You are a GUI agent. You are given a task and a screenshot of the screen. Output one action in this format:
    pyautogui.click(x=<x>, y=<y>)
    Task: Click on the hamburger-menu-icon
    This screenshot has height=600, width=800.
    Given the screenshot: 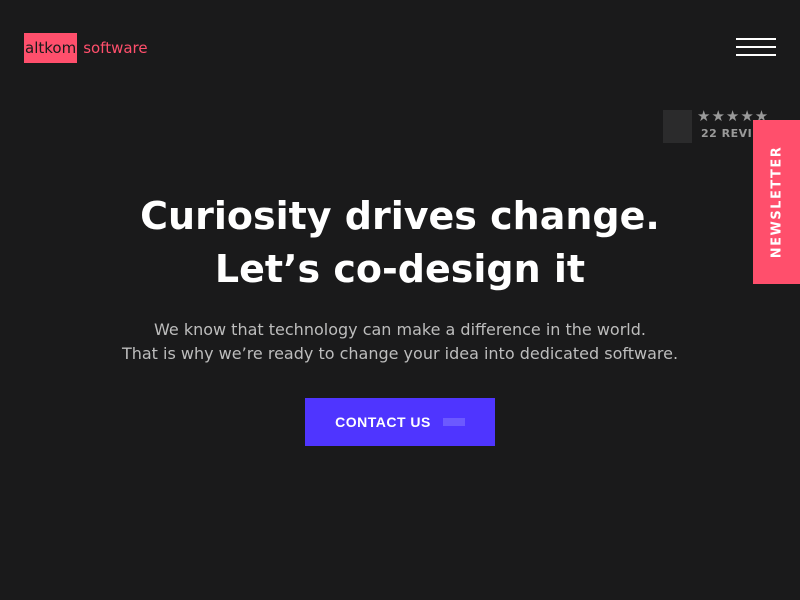 What is the action you would take?
    pyautogui.click(x=756, y=47)
    